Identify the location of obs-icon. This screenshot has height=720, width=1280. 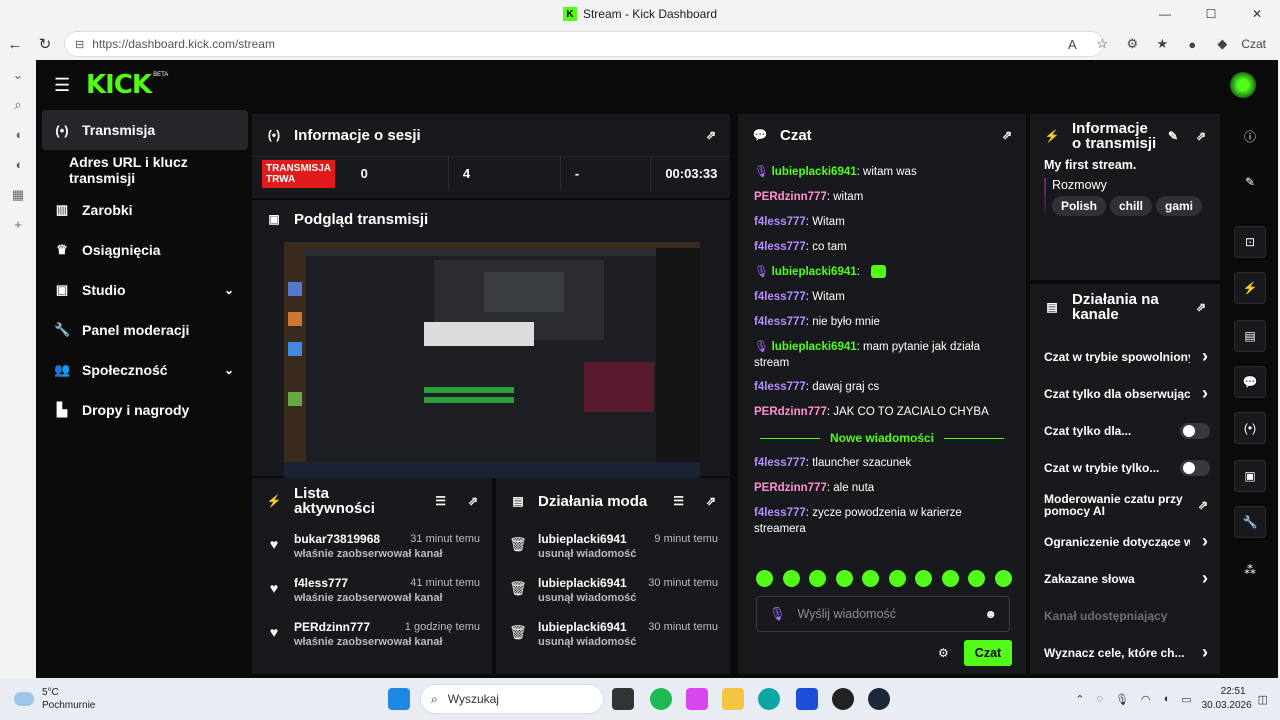
(843, 699).